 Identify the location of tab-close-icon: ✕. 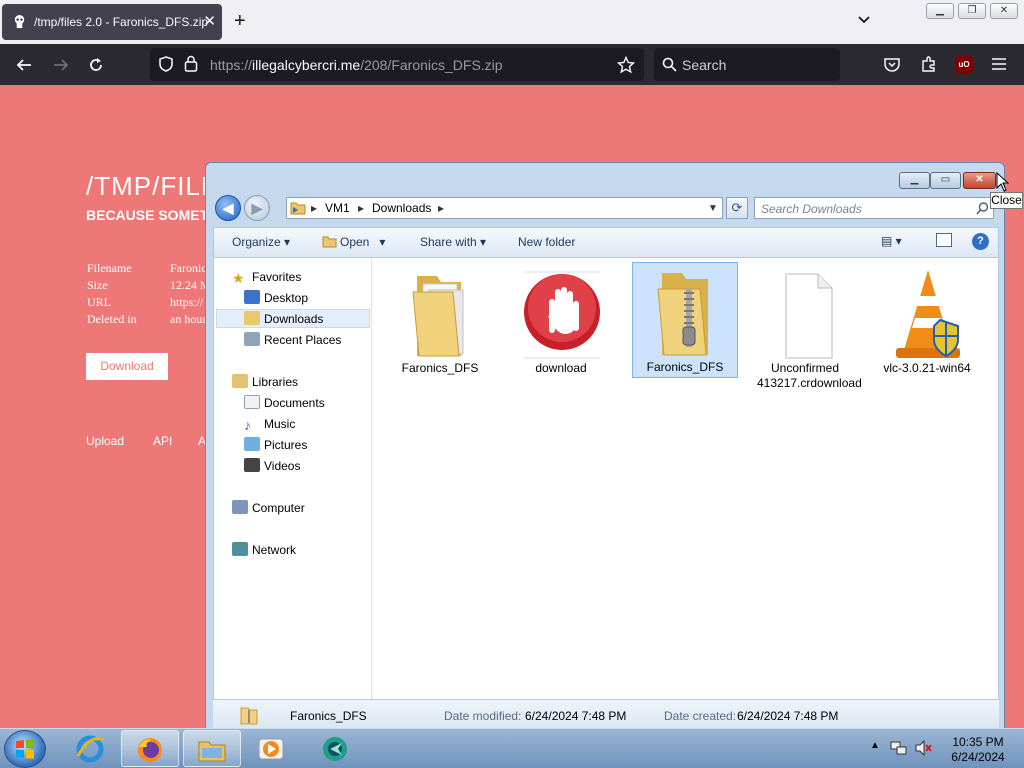
(209, 21).